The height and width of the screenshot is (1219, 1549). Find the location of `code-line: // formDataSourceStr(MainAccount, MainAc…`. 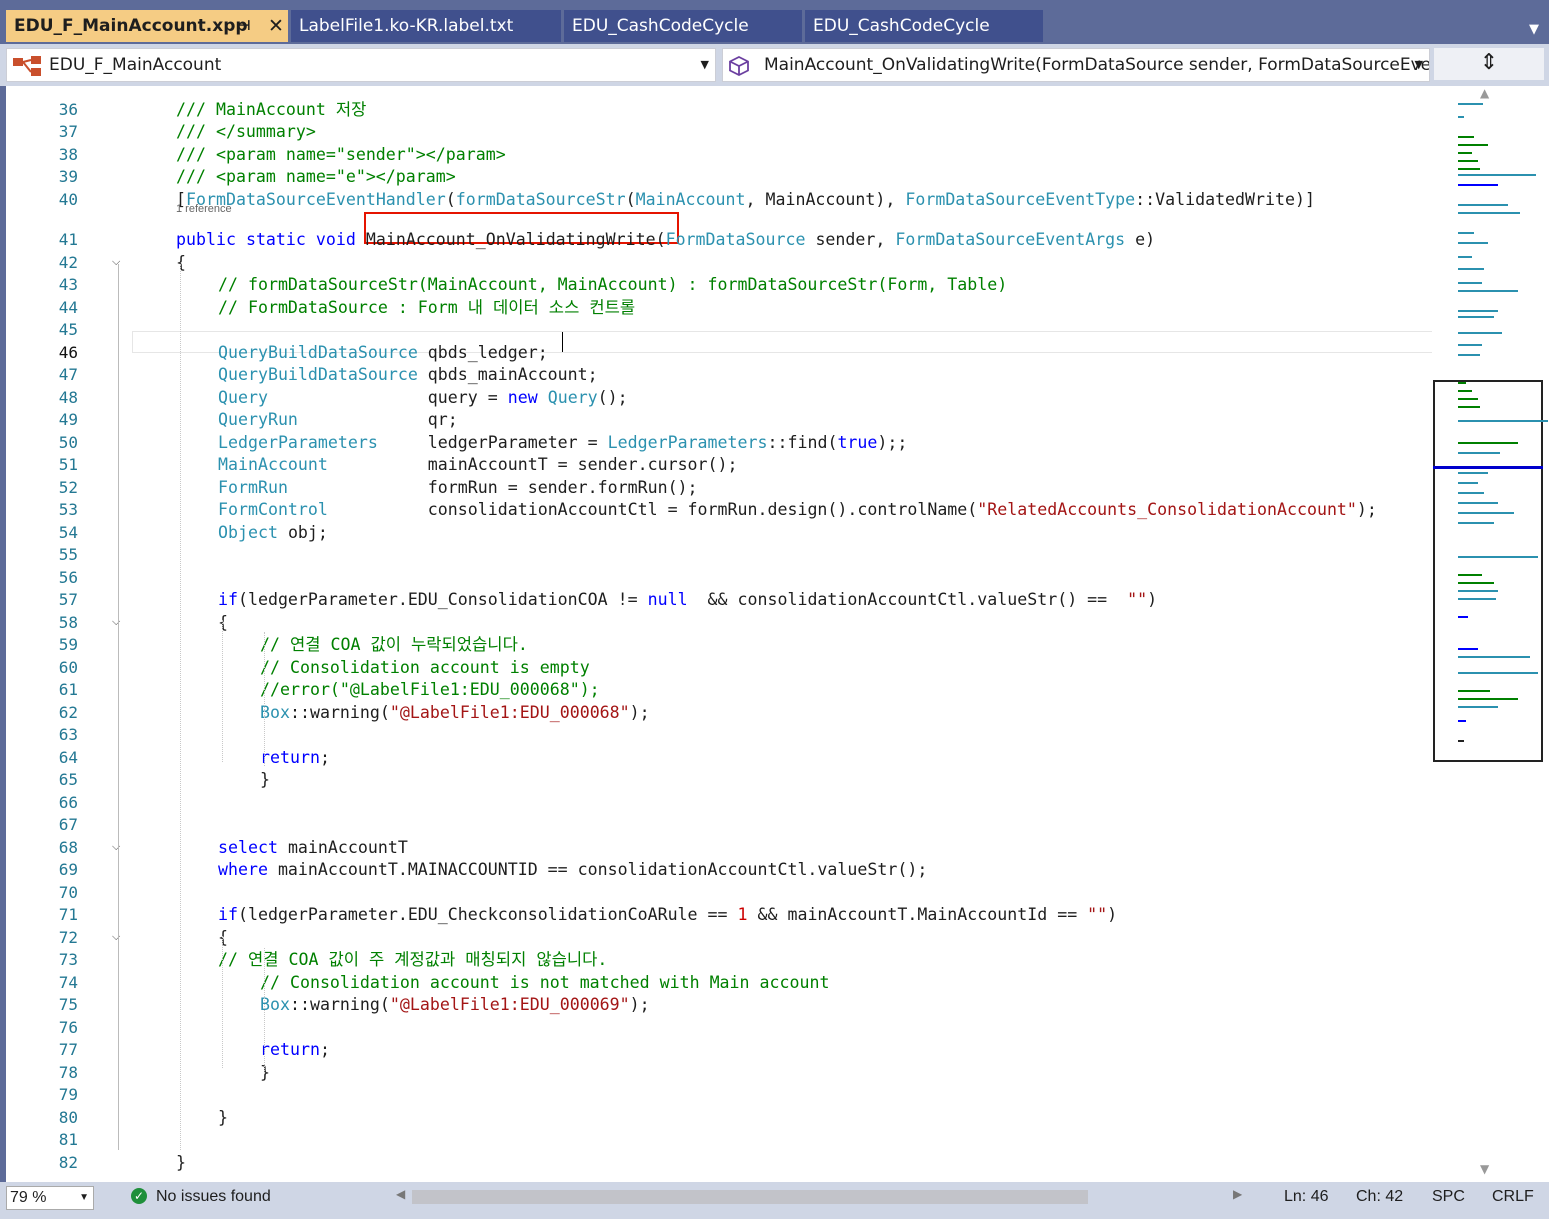

code-line: // formDataSourceStr(MainAccount, MainAc… is located at coordinates (612, 285).